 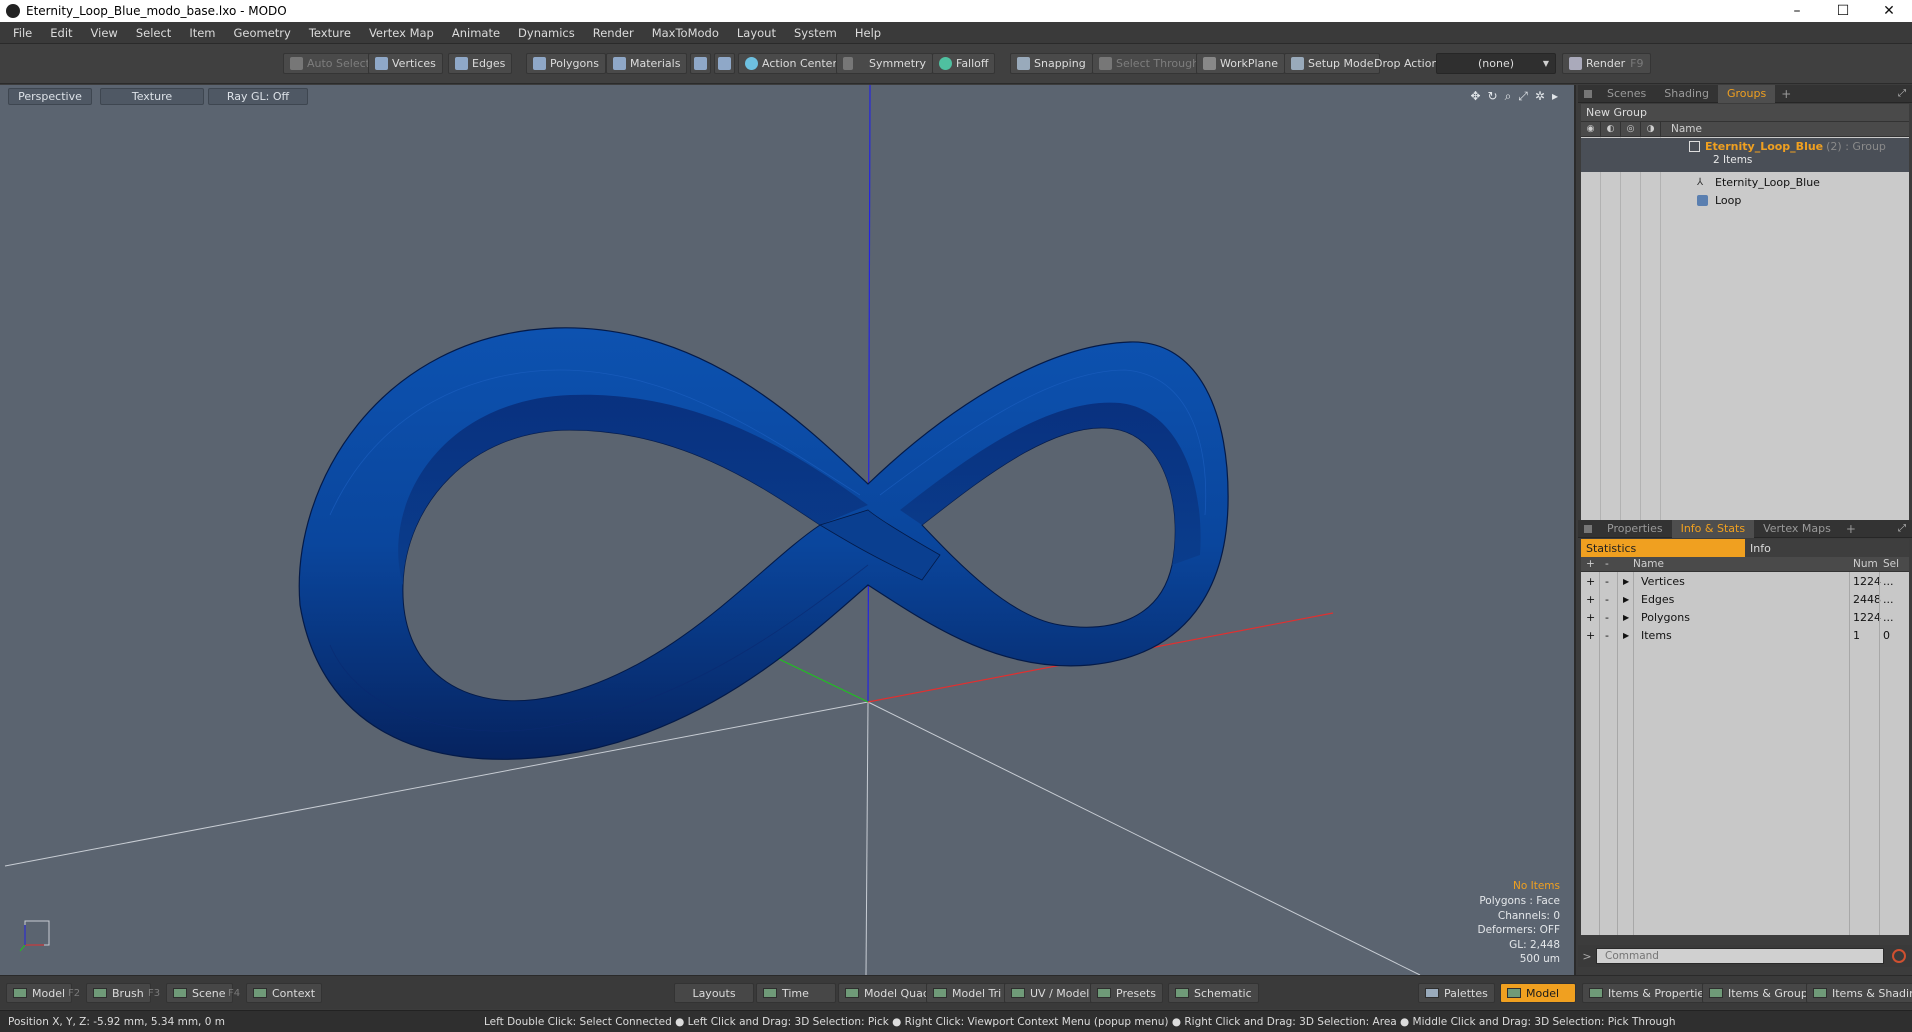 I want to click on maximize-button: ☐, so click(x=1843, y=11).